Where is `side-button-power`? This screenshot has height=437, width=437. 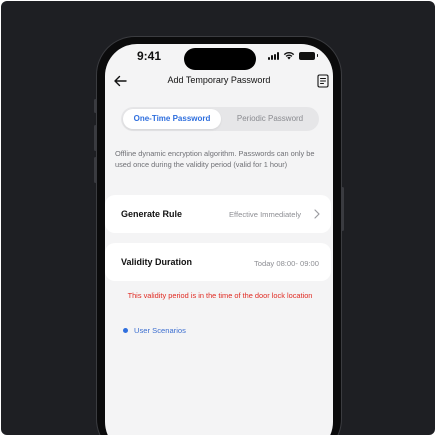
side-button-power is located at coordinates (342, 209).